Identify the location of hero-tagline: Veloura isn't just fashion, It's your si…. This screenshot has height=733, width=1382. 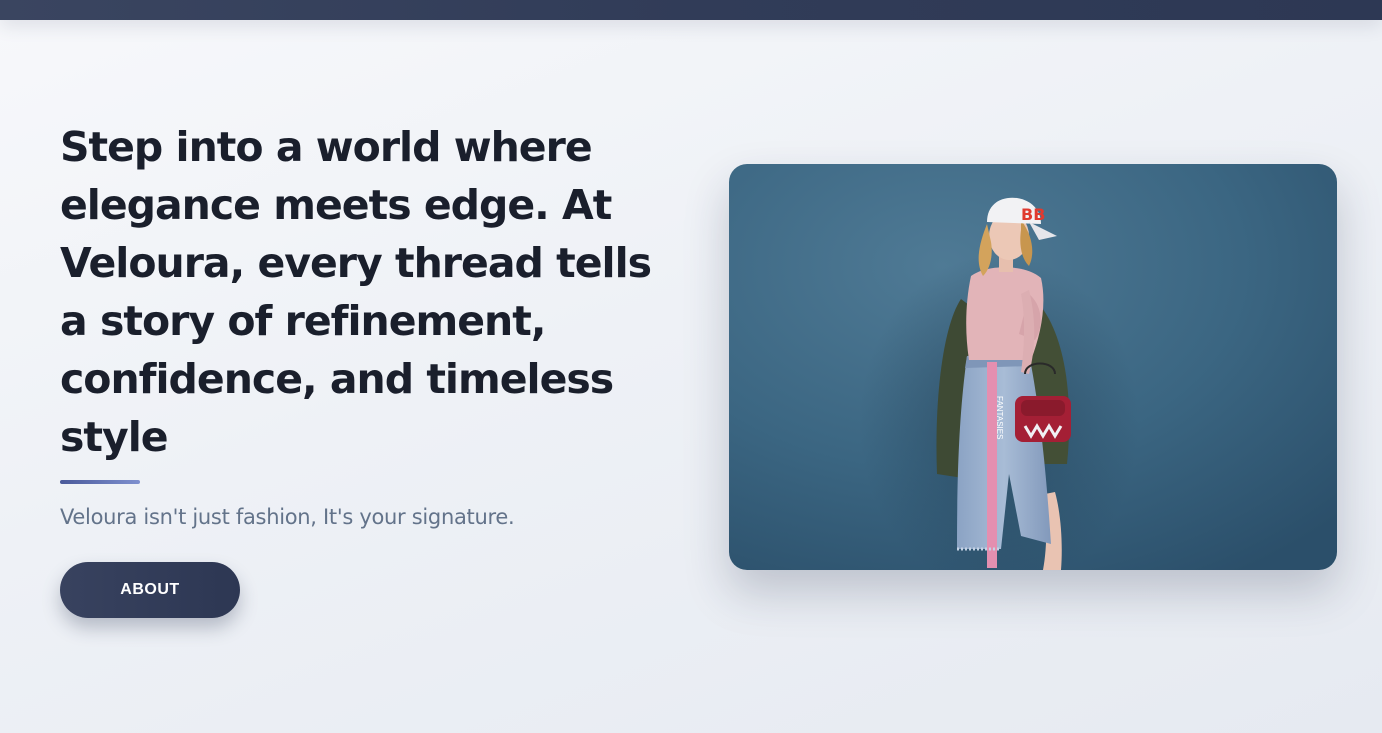
(287, 517).